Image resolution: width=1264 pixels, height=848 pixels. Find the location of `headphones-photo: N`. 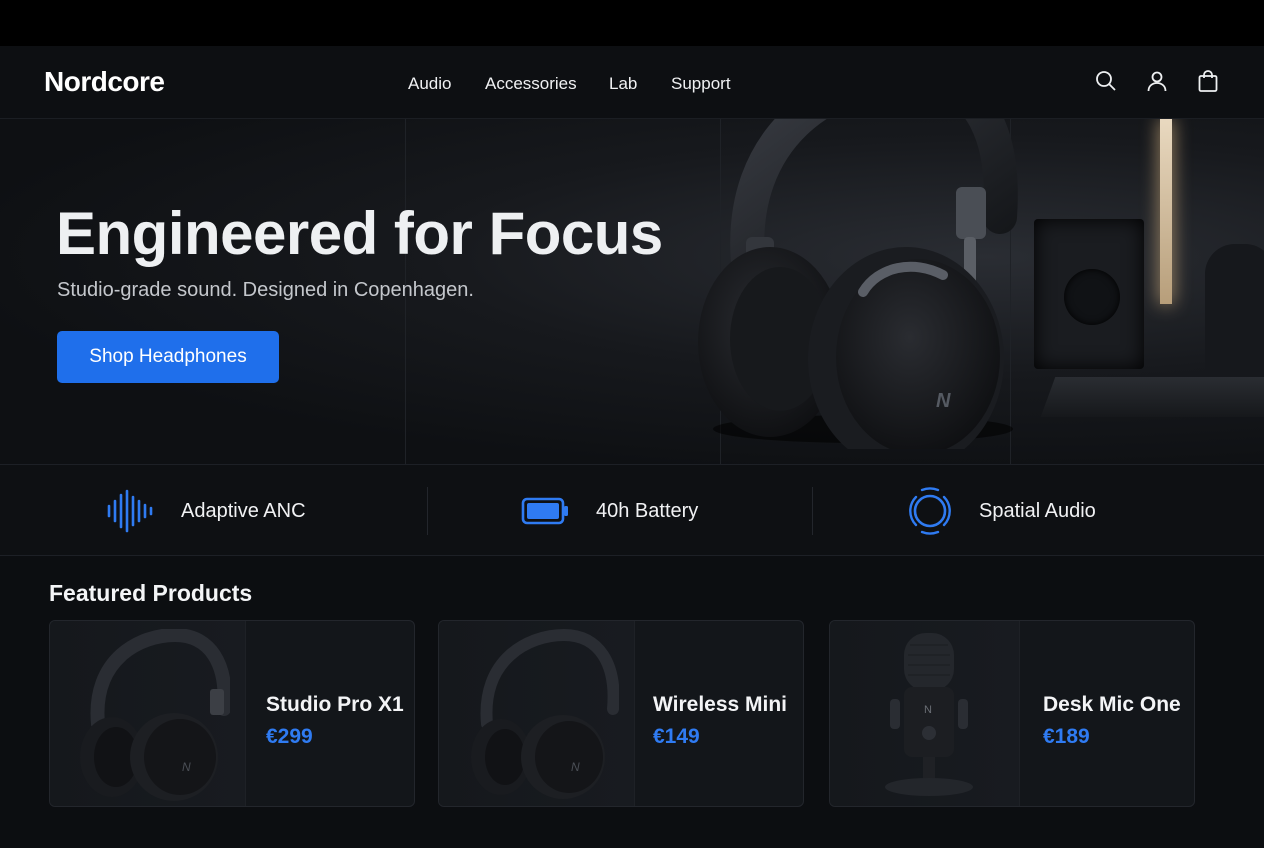

headphones-photo: N is located at coordinates (858, 284).